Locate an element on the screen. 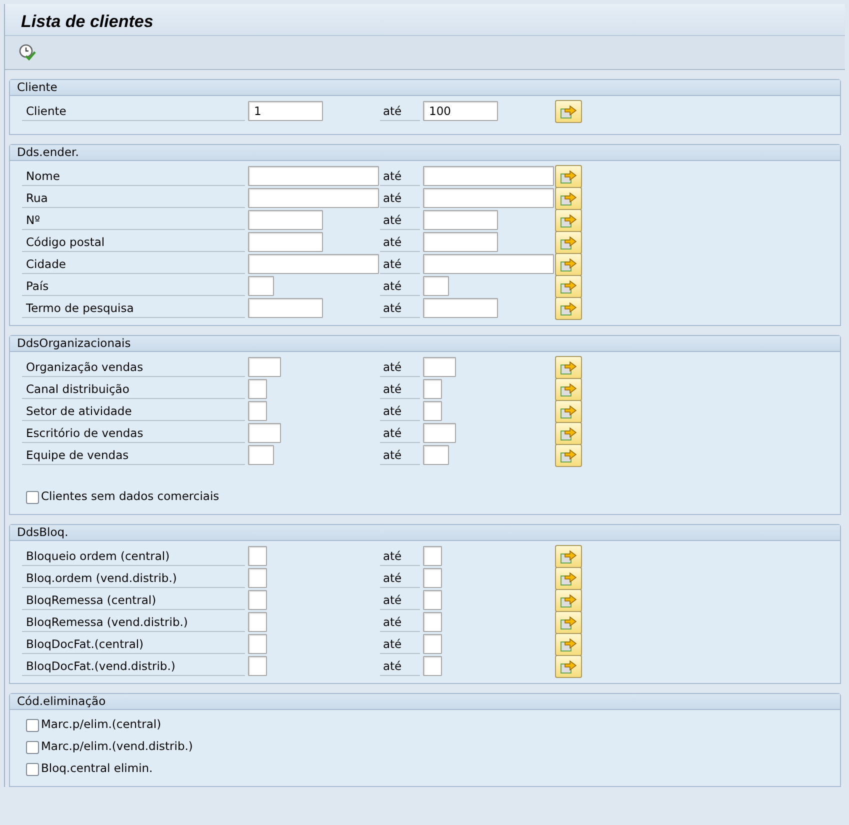 The width and height of the screenshot is (849, 825). field-label: BloqRemessa (central) is located at coordinates (133, 600).